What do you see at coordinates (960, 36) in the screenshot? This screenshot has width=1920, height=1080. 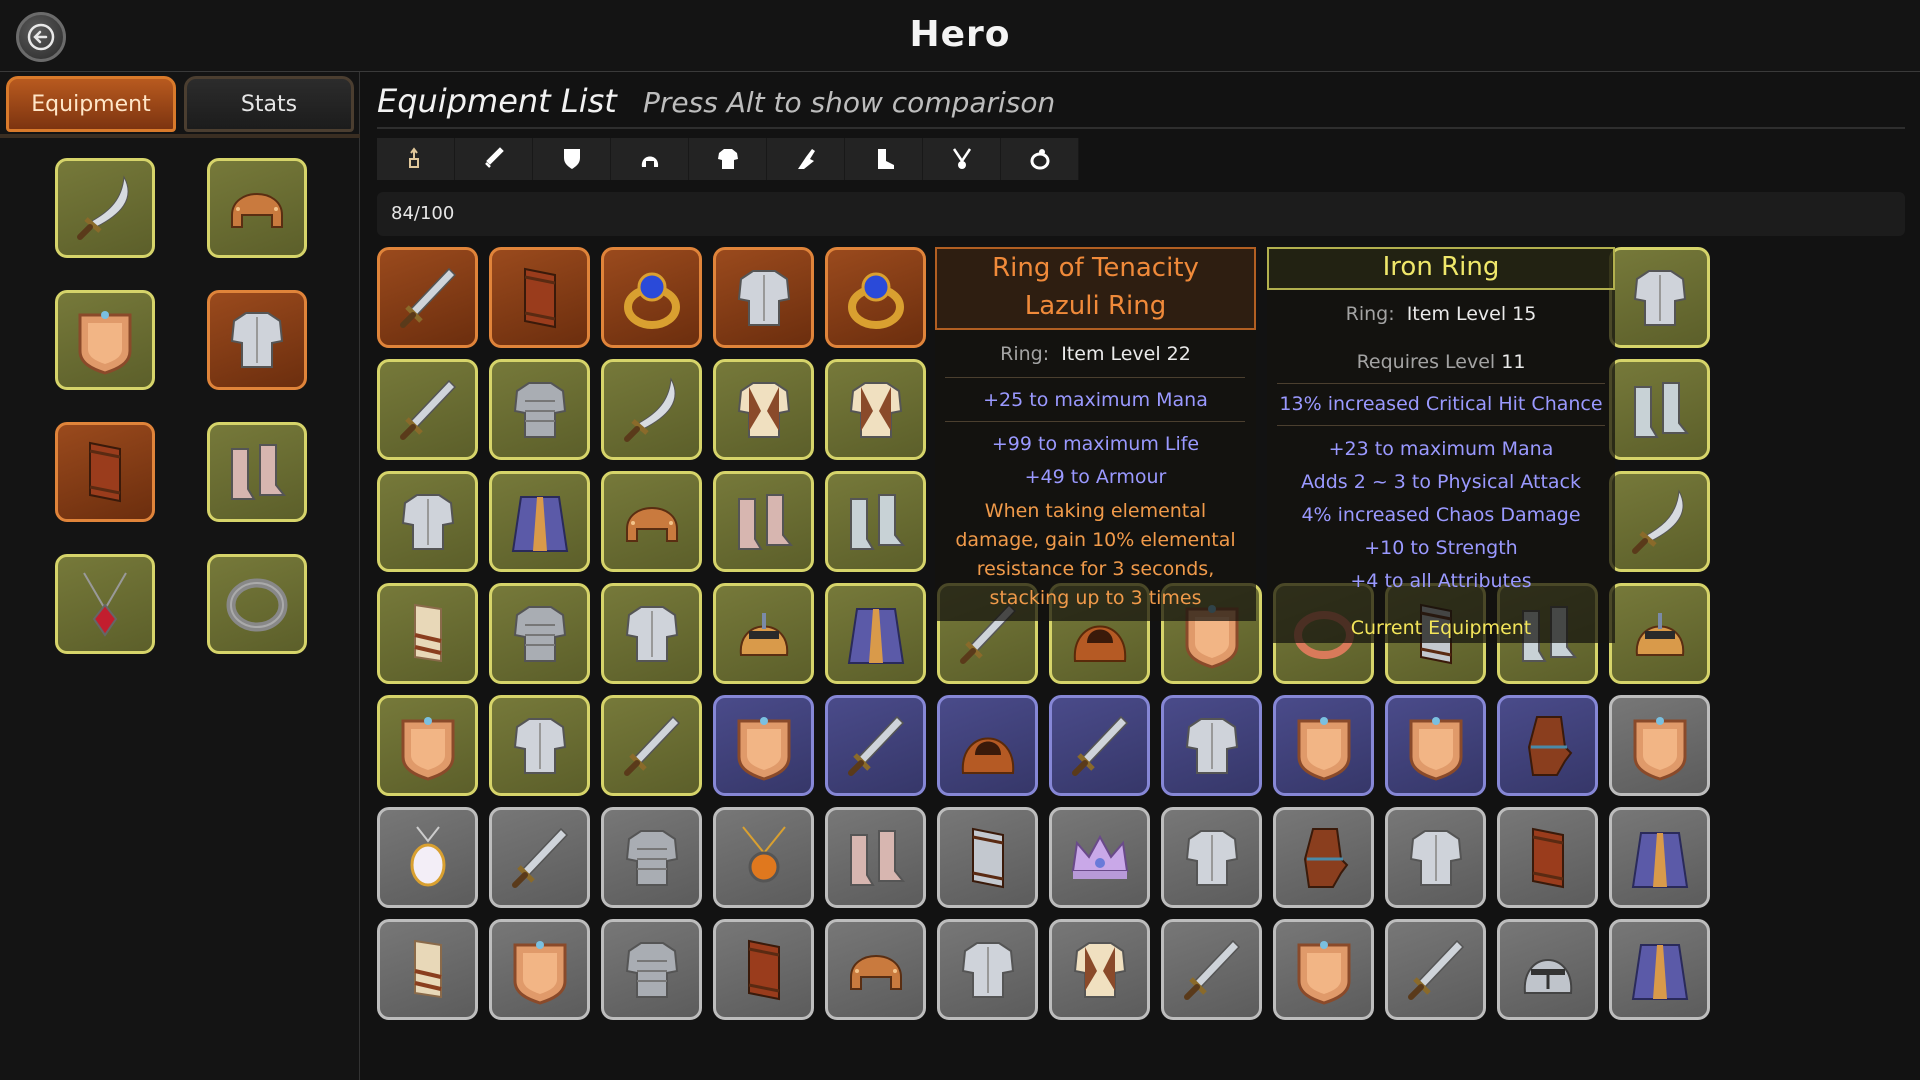 I see `top-bar: Hero` at bounding box center [960, 36].